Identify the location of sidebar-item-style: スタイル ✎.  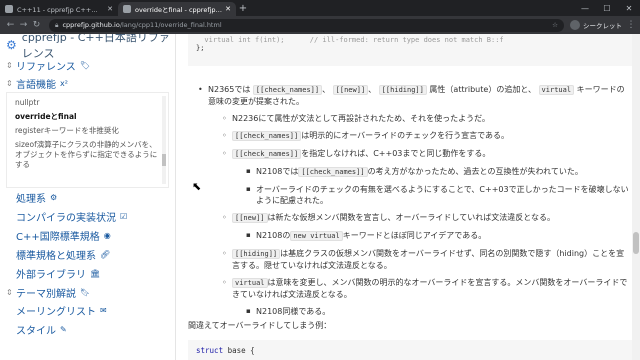
(87, 329).